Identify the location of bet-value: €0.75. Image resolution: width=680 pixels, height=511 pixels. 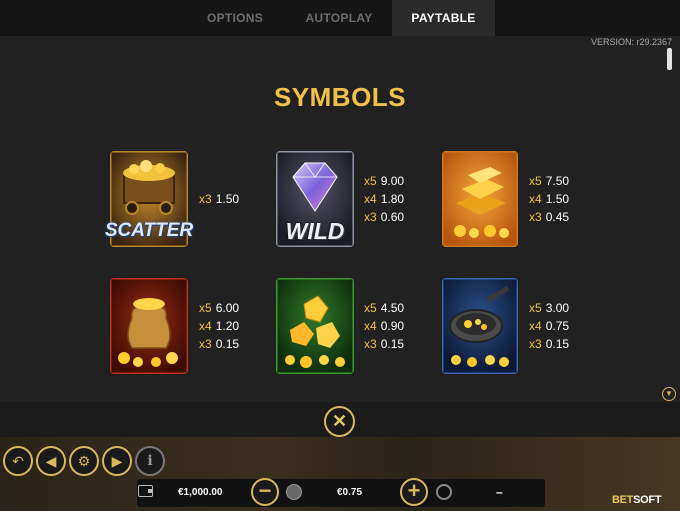
(350, 492).